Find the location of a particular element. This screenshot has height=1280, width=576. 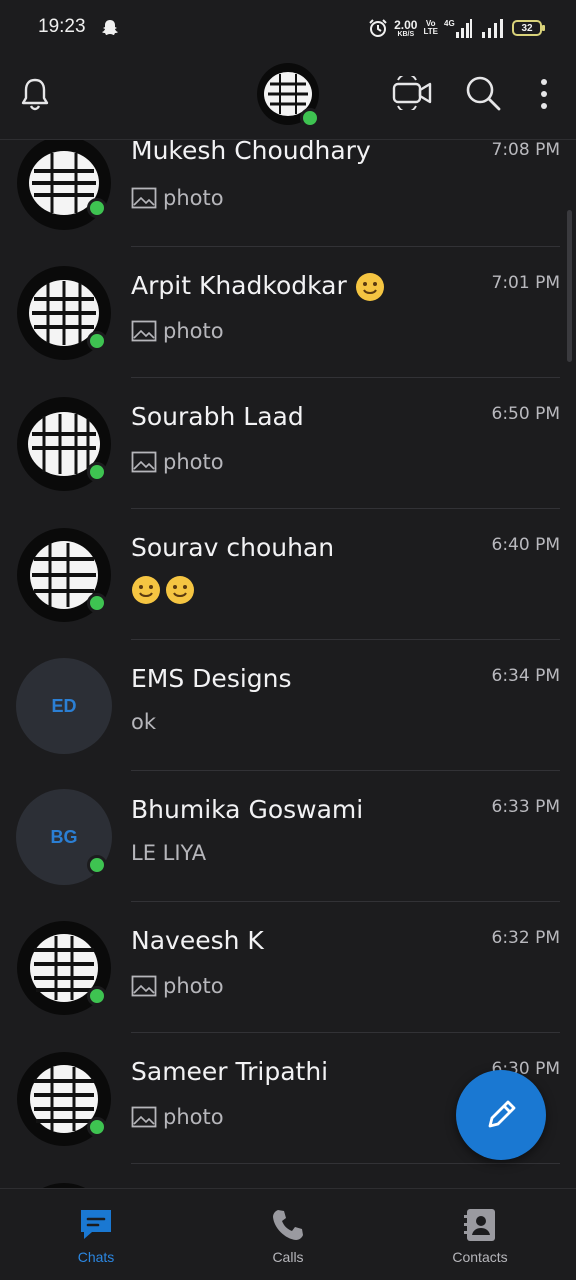

nav-calls: Calls is located at coordinates (288, 1234).